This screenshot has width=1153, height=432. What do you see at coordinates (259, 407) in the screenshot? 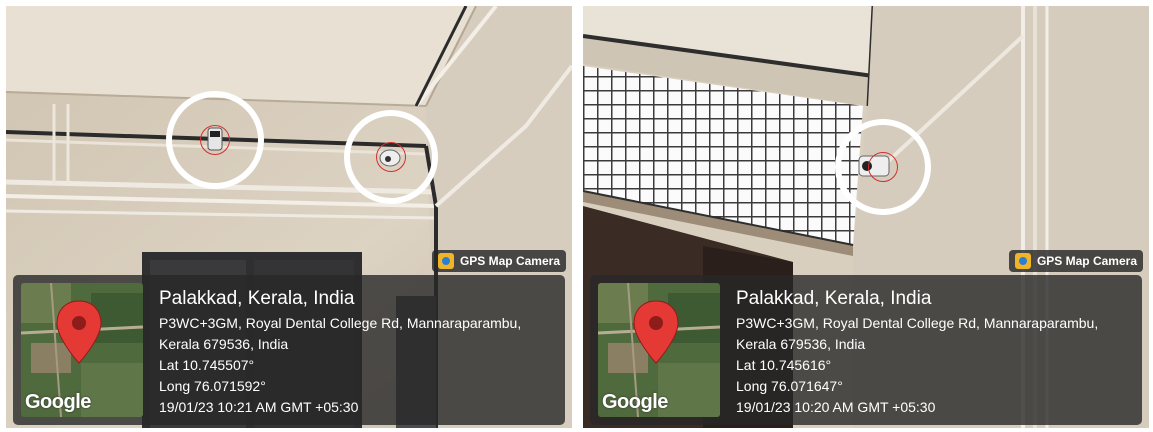
I see `timestamp: 19/01/23 10:21 AM GMT +05:30` at bounding box center [259, 407].